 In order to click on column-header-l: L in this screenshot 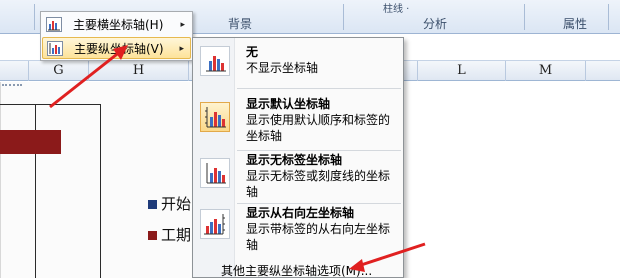, I will do `click(462, 71)`.